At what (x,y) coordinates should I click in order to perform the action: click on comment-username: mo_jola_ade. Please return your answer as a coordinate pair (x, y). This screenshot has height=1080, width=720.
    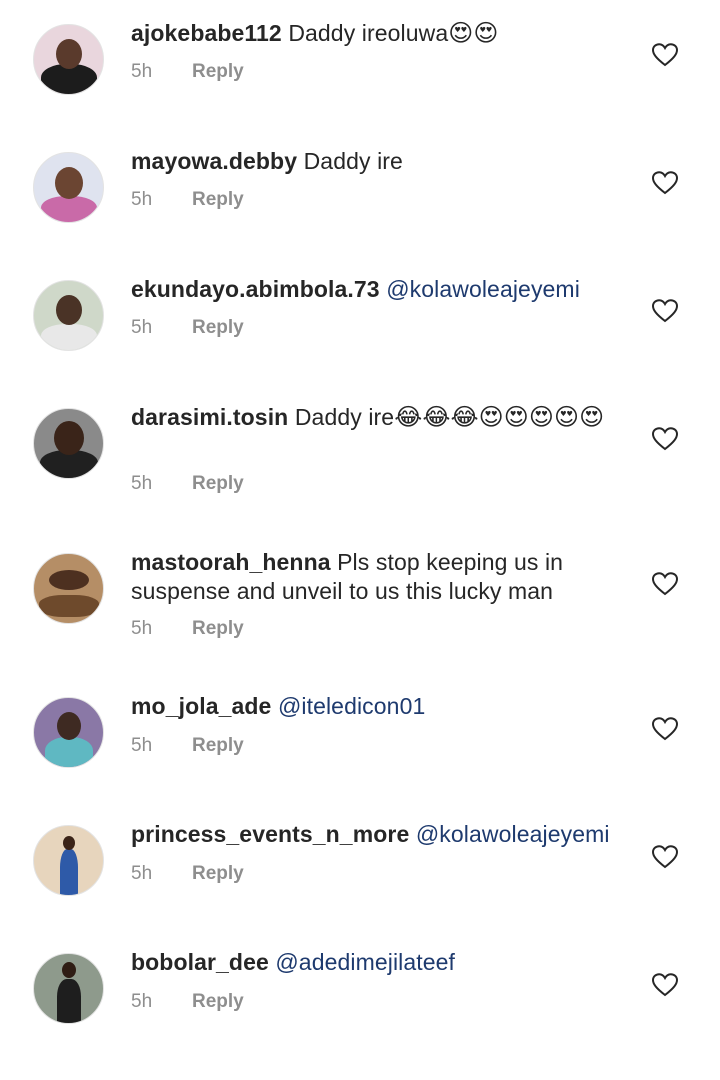
    Looking at the image, I should click on (201, 706).